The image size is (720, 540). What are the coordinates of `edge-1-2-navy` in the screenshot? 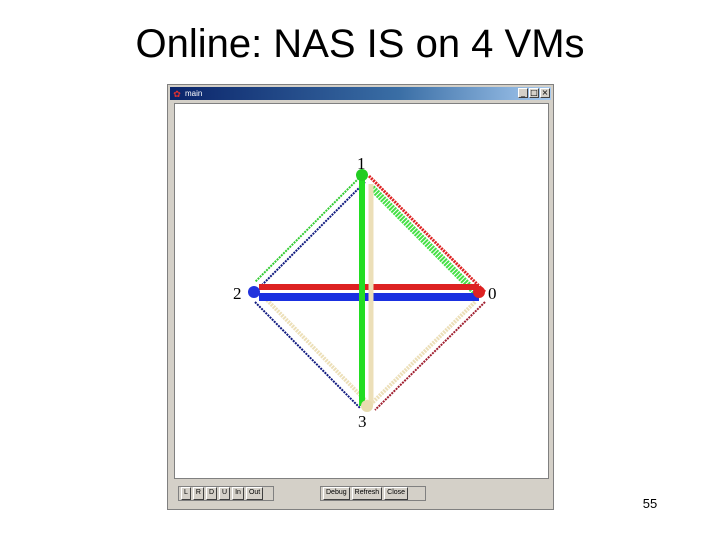 It's located at (312, 234).